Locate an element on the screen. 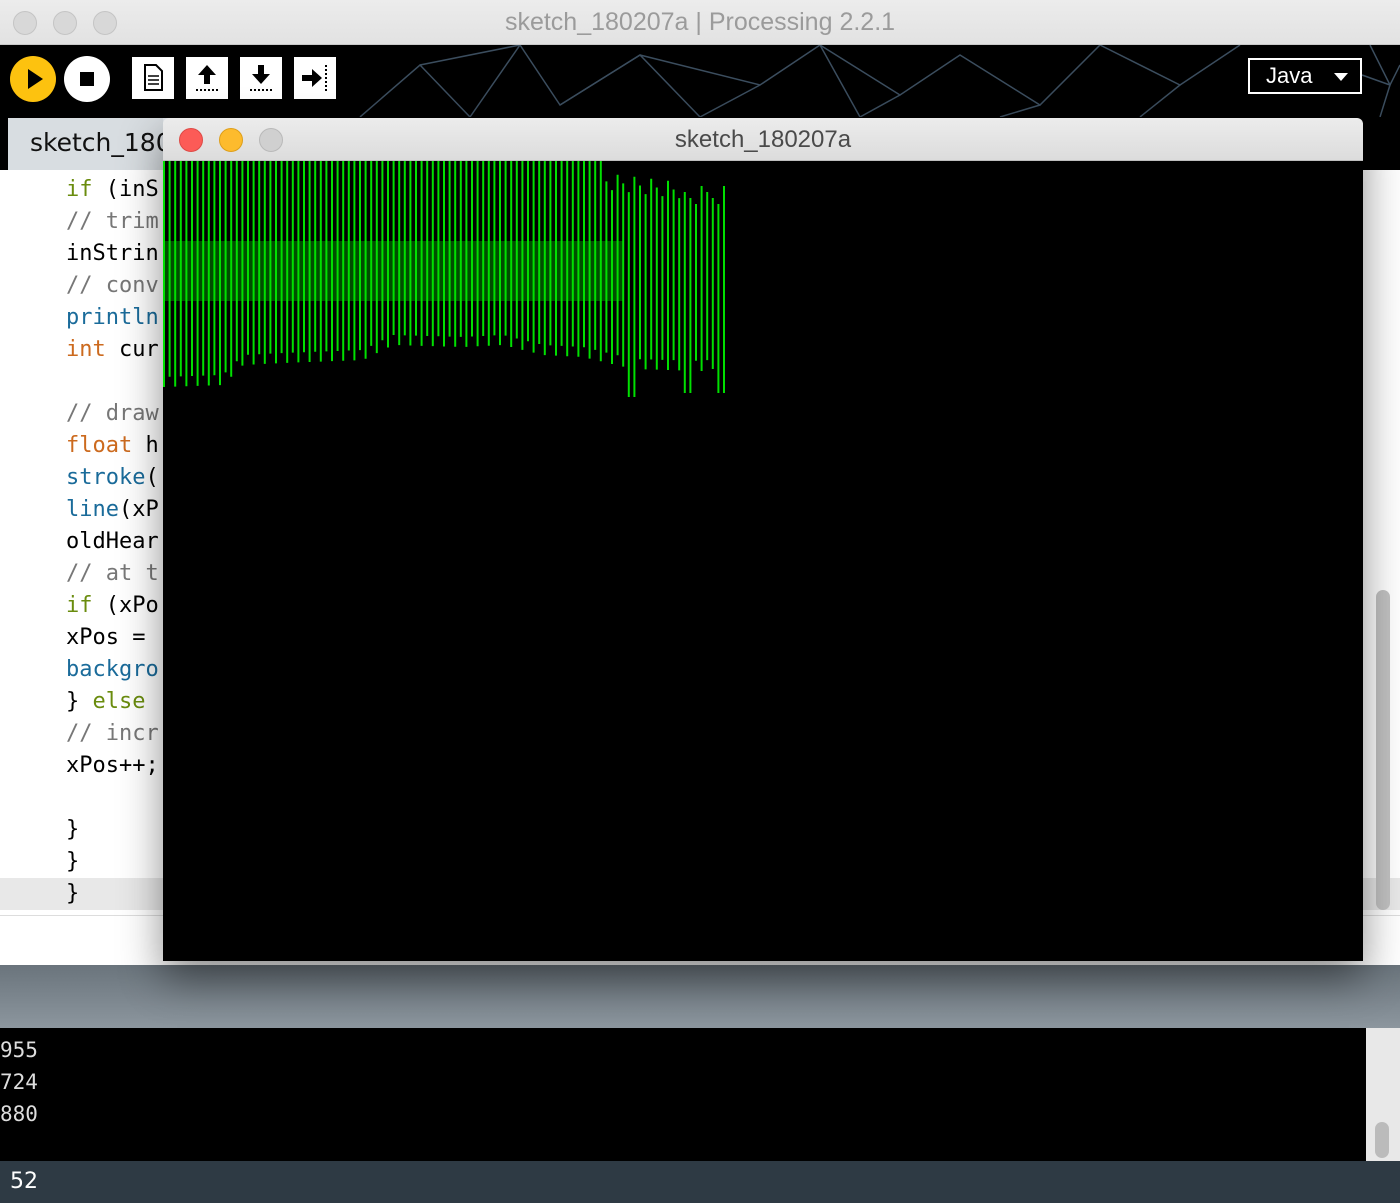 The height and width of the screenshot is (1203, 1400). code-line: if (xPo is located at coordinates (112, 605).